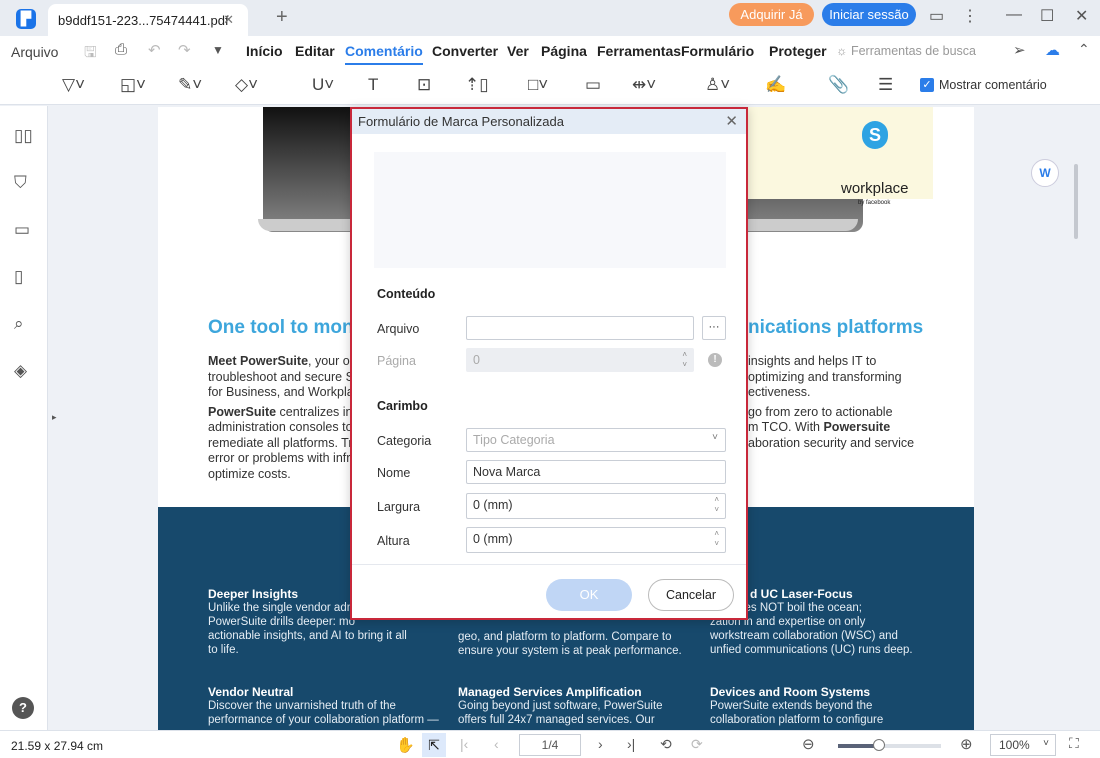 Image resolution: width=1100 pixels, height=758 pixels. What do you see at coordinates (596, 440) in the screenshot?
I see `category-select: Tipo Categoria ˅` at bounding box center [596, 440].